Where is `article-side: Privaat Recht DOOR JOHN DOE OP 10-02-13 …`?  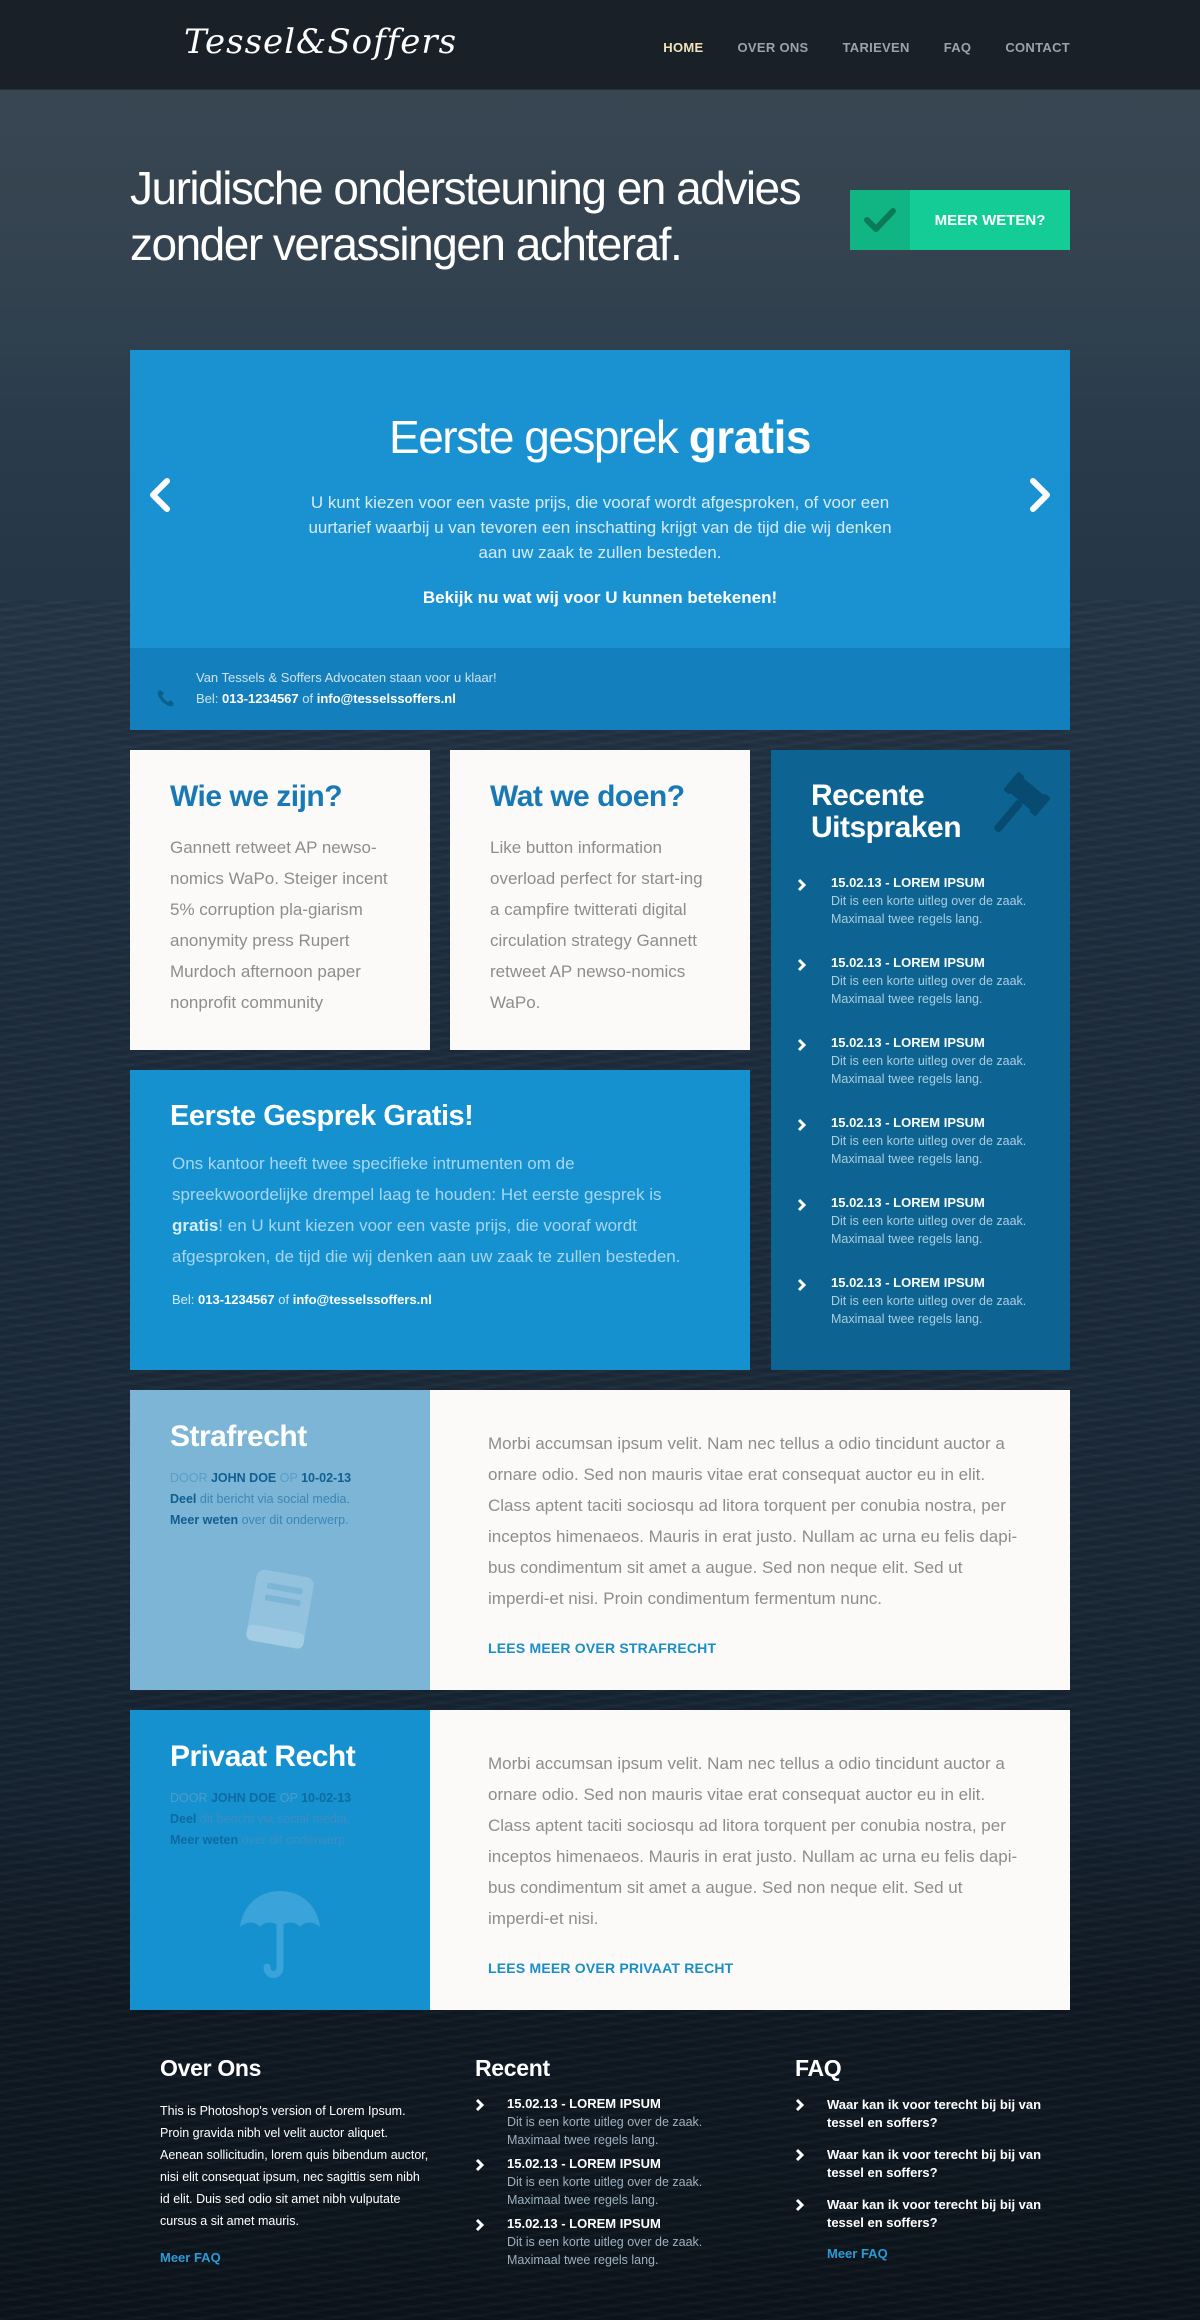 article-side: Privaat Recht DOOR JOHN DOE OP 10-02-13 … is located at coordinates (280, 1860).